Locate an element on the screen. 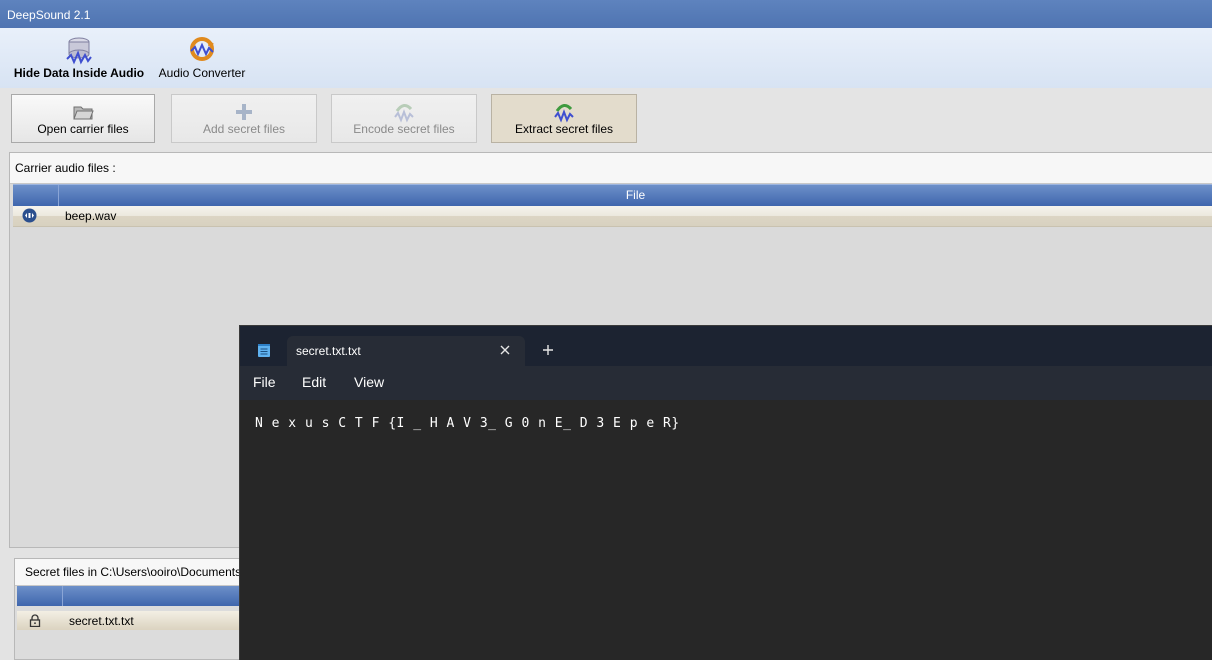 The height and width of the screenshot is (660, 1212). carrier-files-header: Carrier audio files : is located at coordinates (611, 168).